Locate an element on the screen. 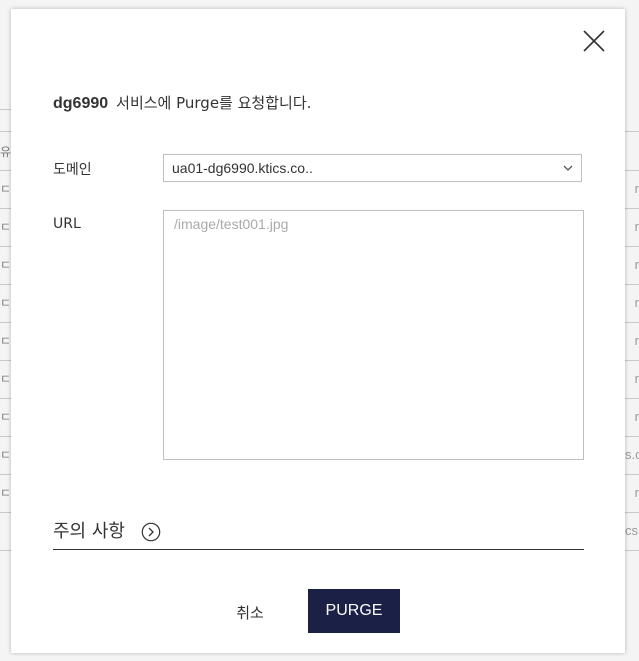  url-label: URL is located at coordinates (67, 224).